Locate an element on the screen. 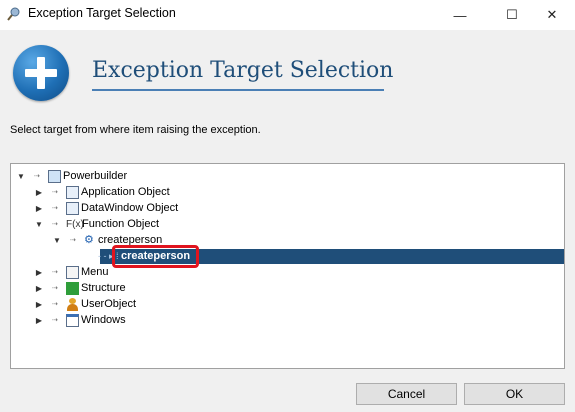 The image size is (575, 412). tree-node-structure: ▶ ⇢ Structure is located at coordinates (80, 288).